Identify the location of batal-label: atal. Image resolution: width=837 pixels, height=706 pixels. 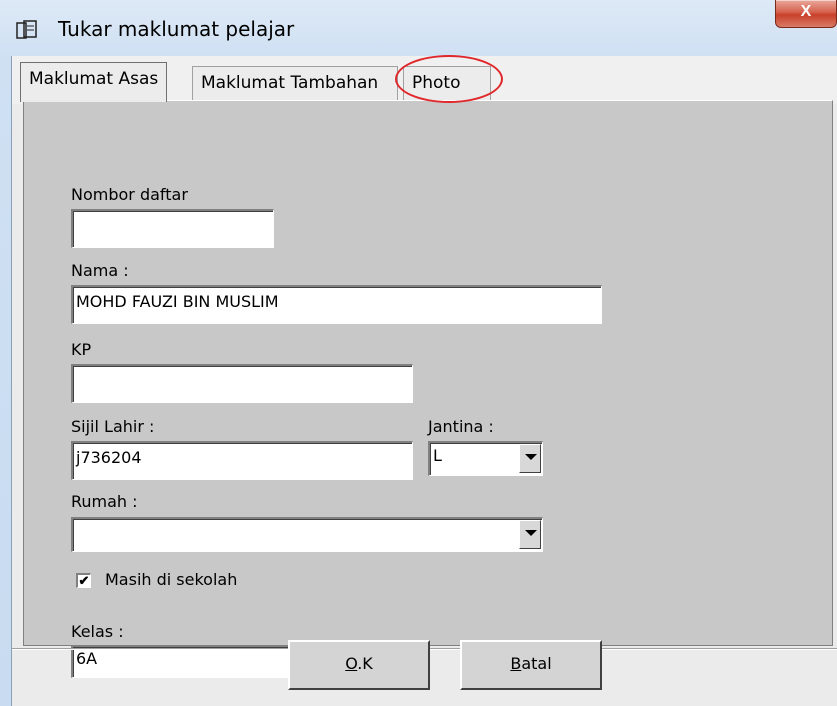
(536, 663).